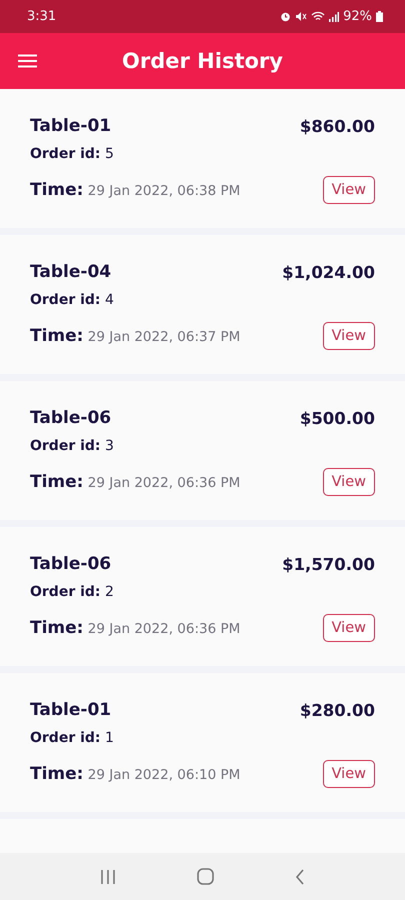 This screenshot has height=900, width=405. What do you see at coordinates (299, 876) in the screenshot?
I see `back-icon` at bounding box center [299, 876].